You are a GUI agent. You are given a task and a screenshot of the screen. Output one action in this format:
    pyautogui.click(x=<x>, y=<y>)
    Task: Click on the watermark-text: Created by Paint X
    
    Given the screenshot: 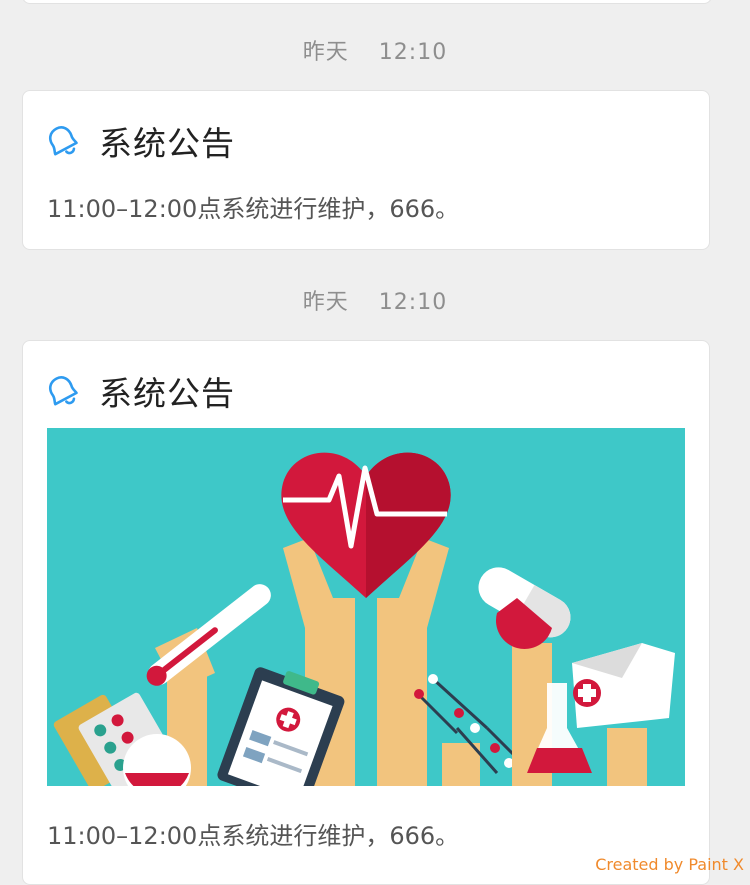 What is the action you would take?
    pyautogui.click(x=669, y=864)
    